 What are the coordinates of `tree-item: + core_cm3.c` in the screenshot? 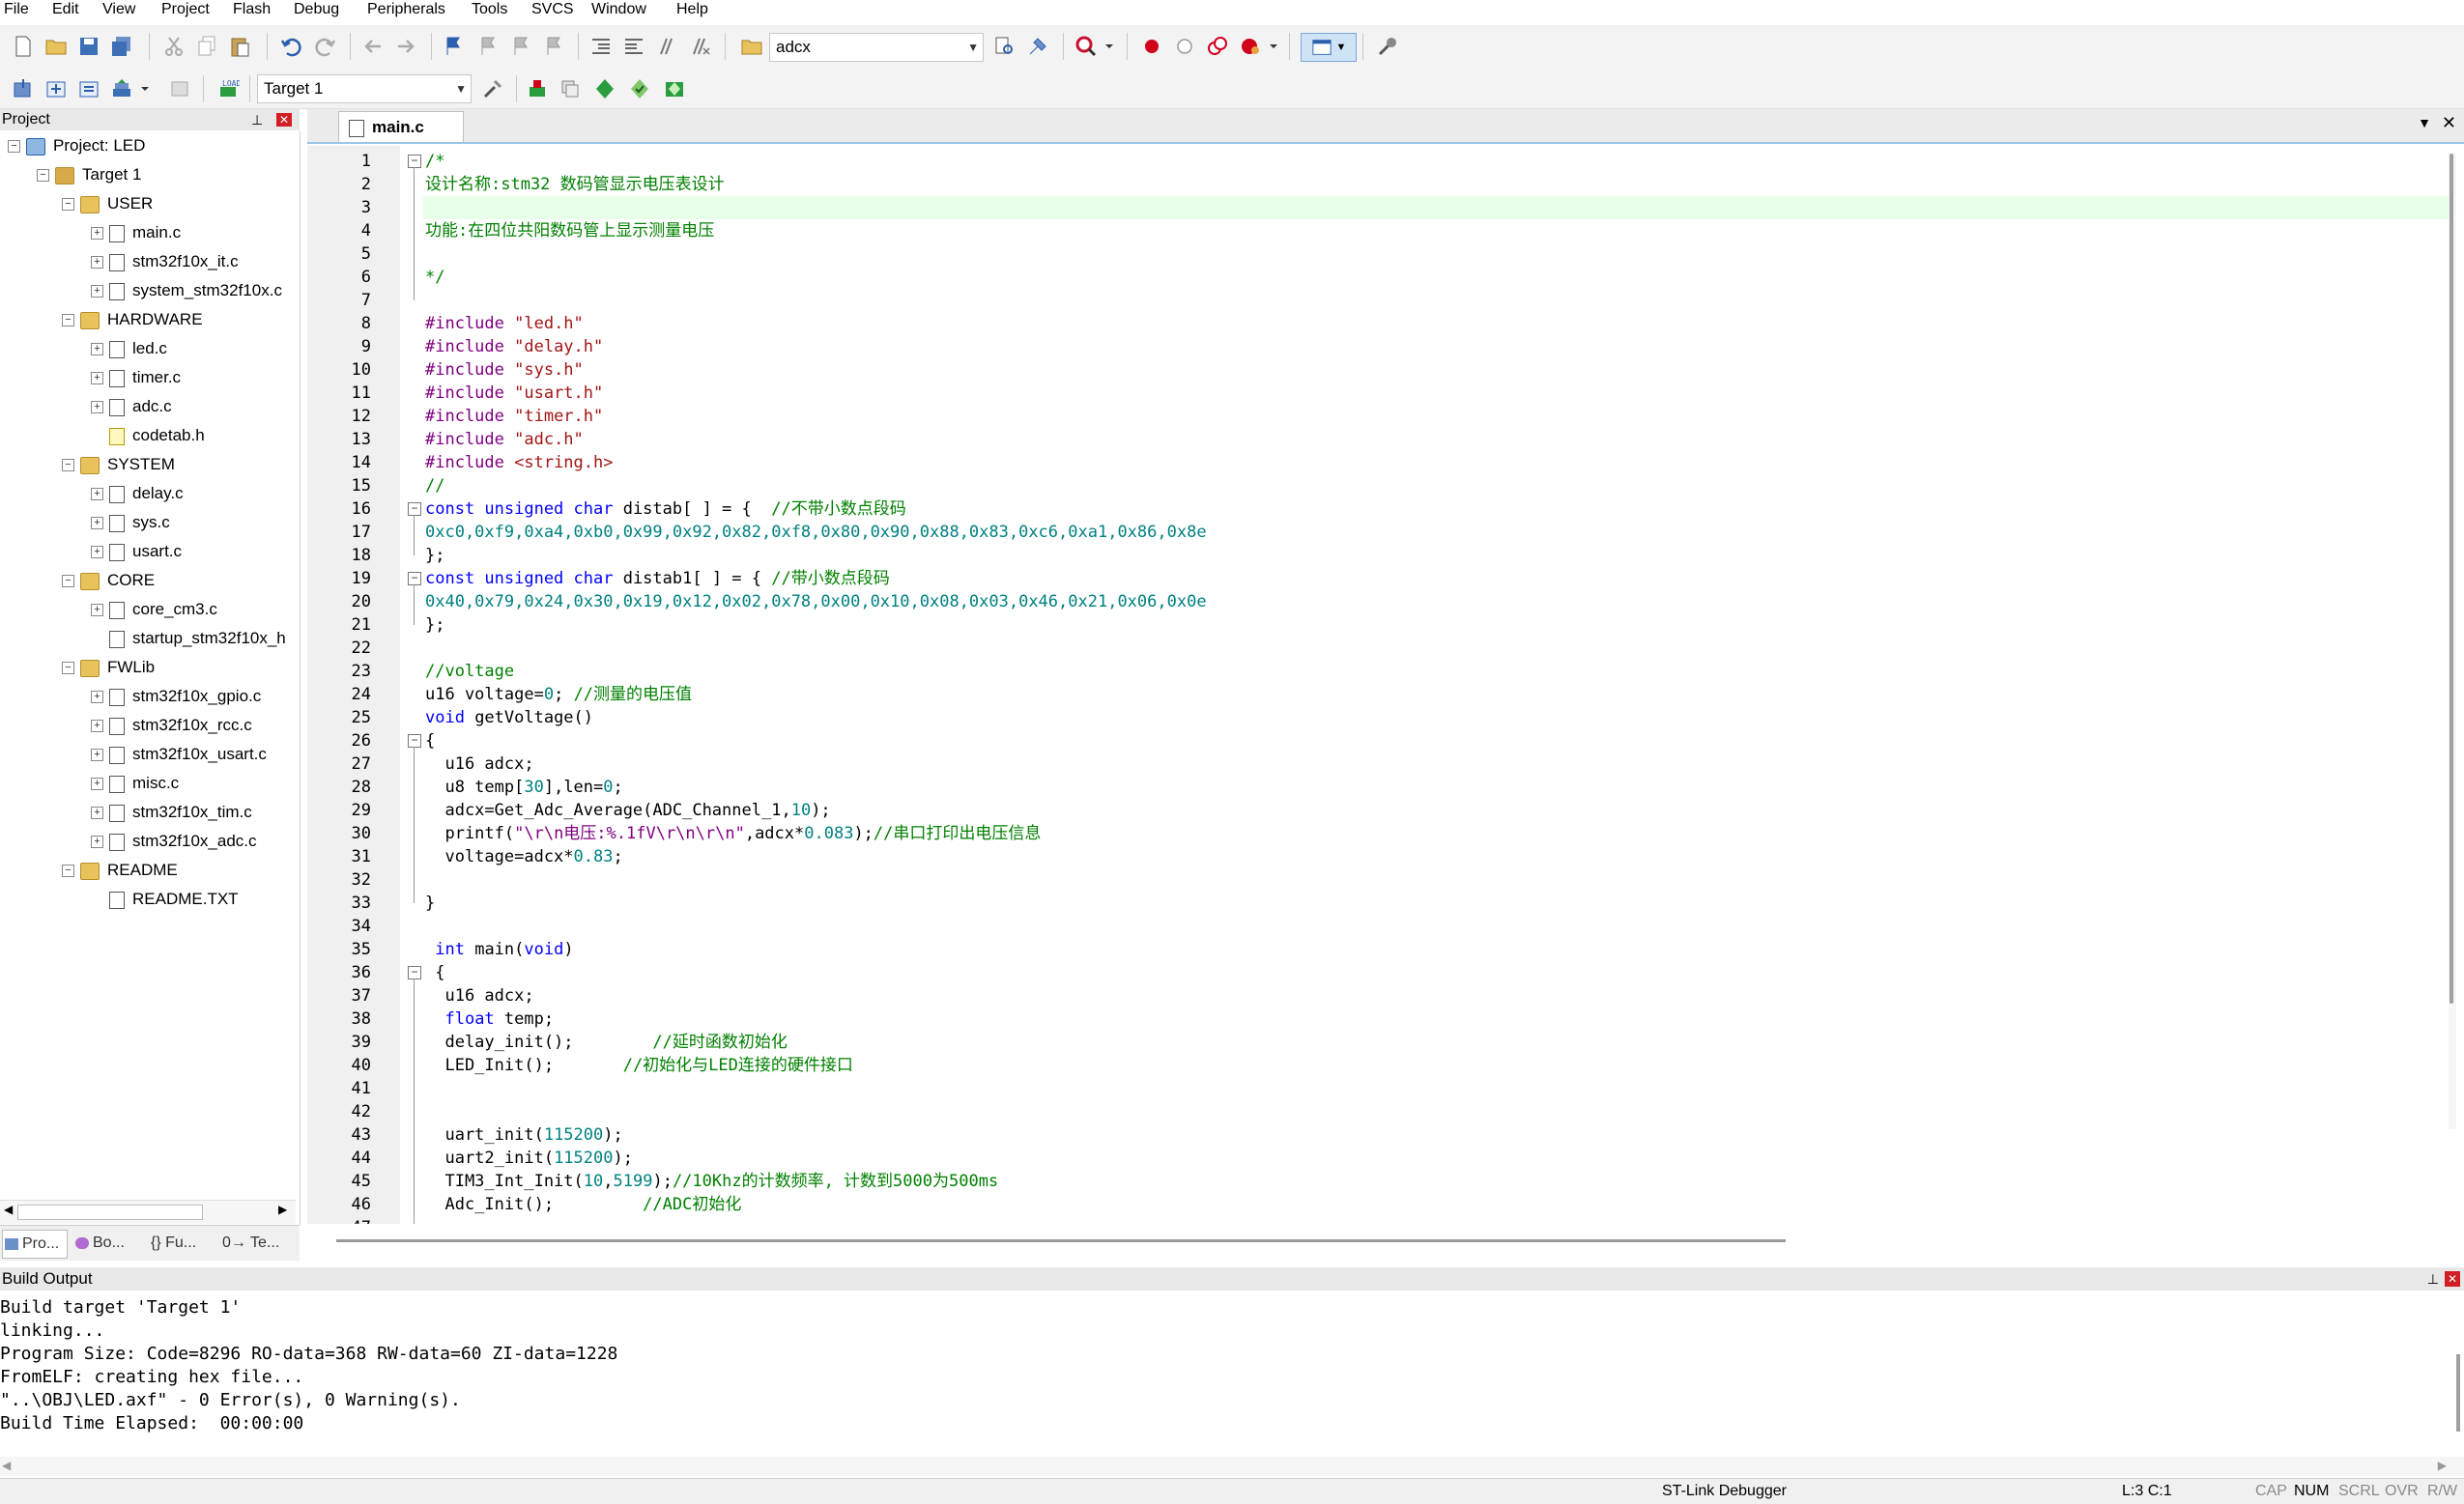 It's located at (154, 609).